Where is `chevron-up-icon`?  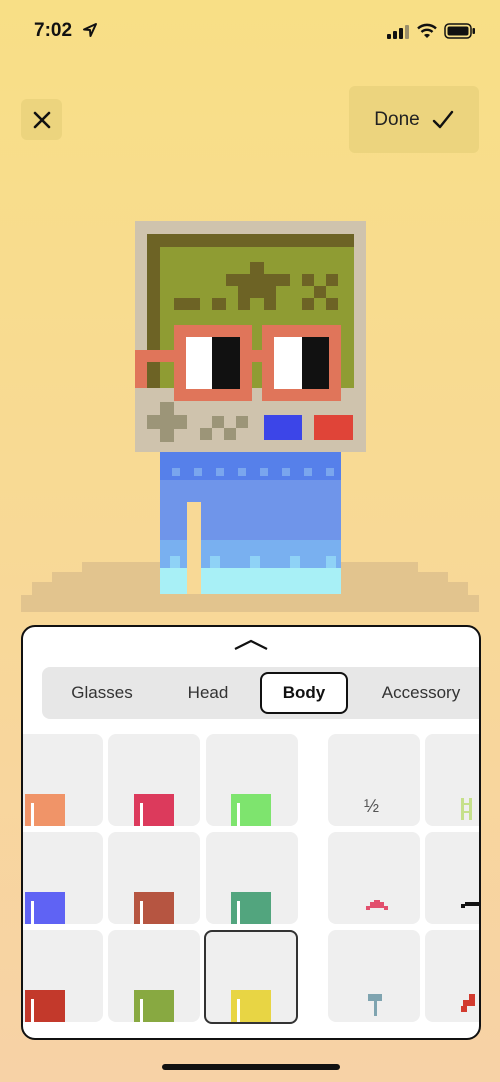 chevron-up-icon is located at coordinates (251, 645).